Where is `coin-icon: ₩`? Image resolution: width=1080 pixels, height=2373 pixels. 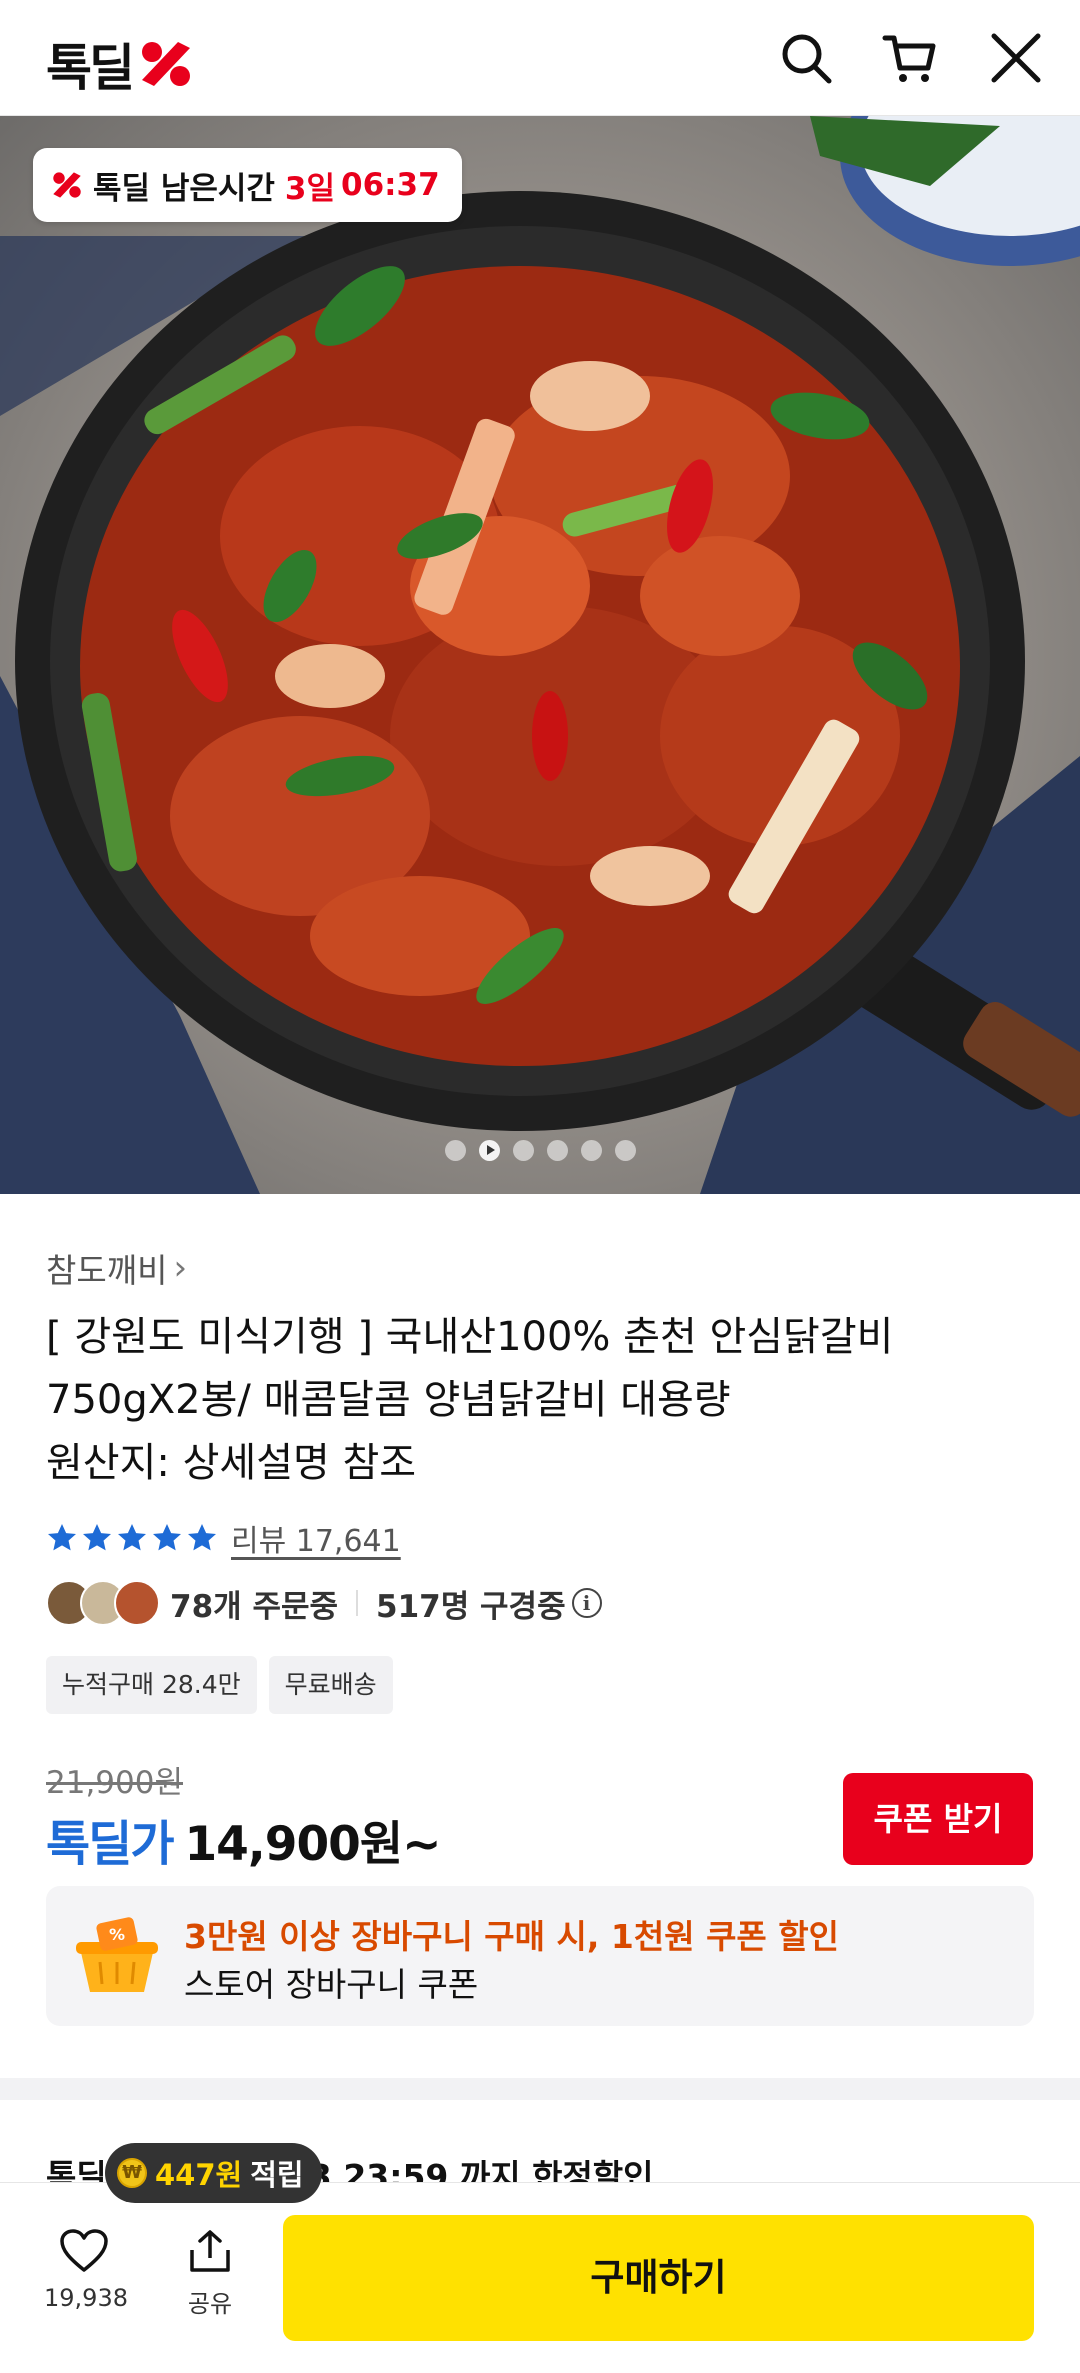
coin-icon: ₩ is located at coordinates (132, 2173).